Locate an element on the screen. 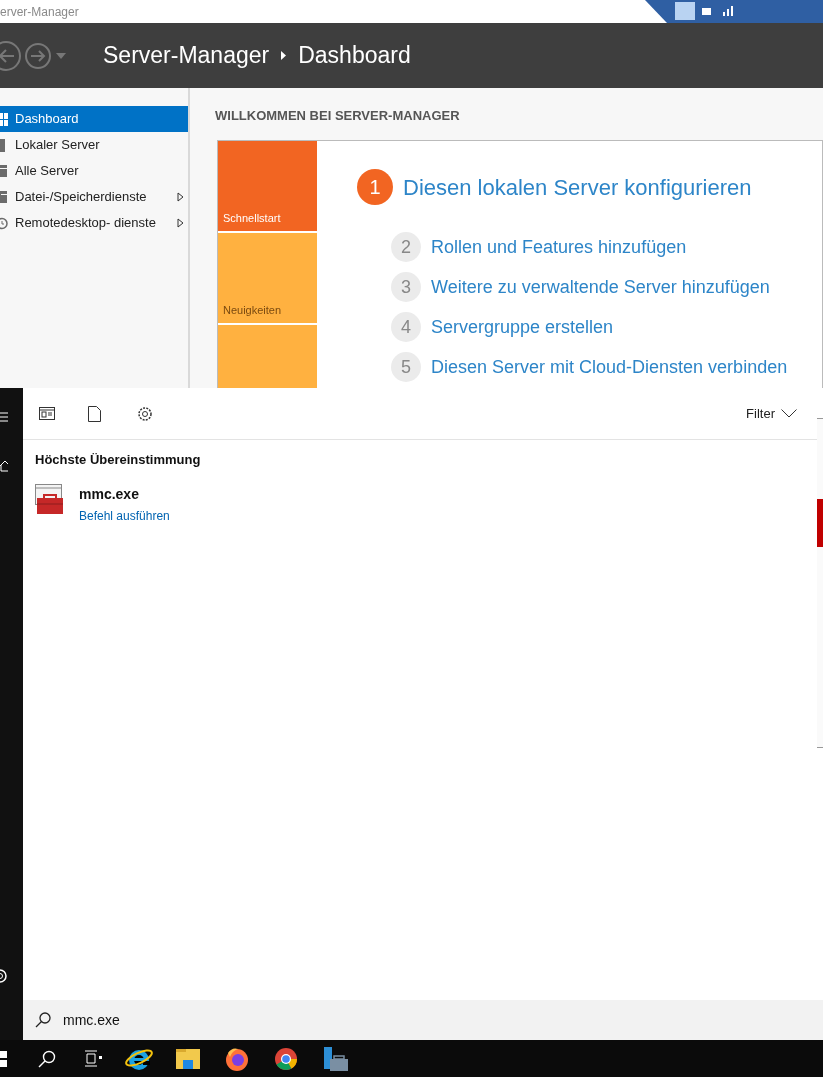 The height and width of the screenshot is (1077, 823). sidebar-label: Lokaler Server is located at coordinates (57, 145).